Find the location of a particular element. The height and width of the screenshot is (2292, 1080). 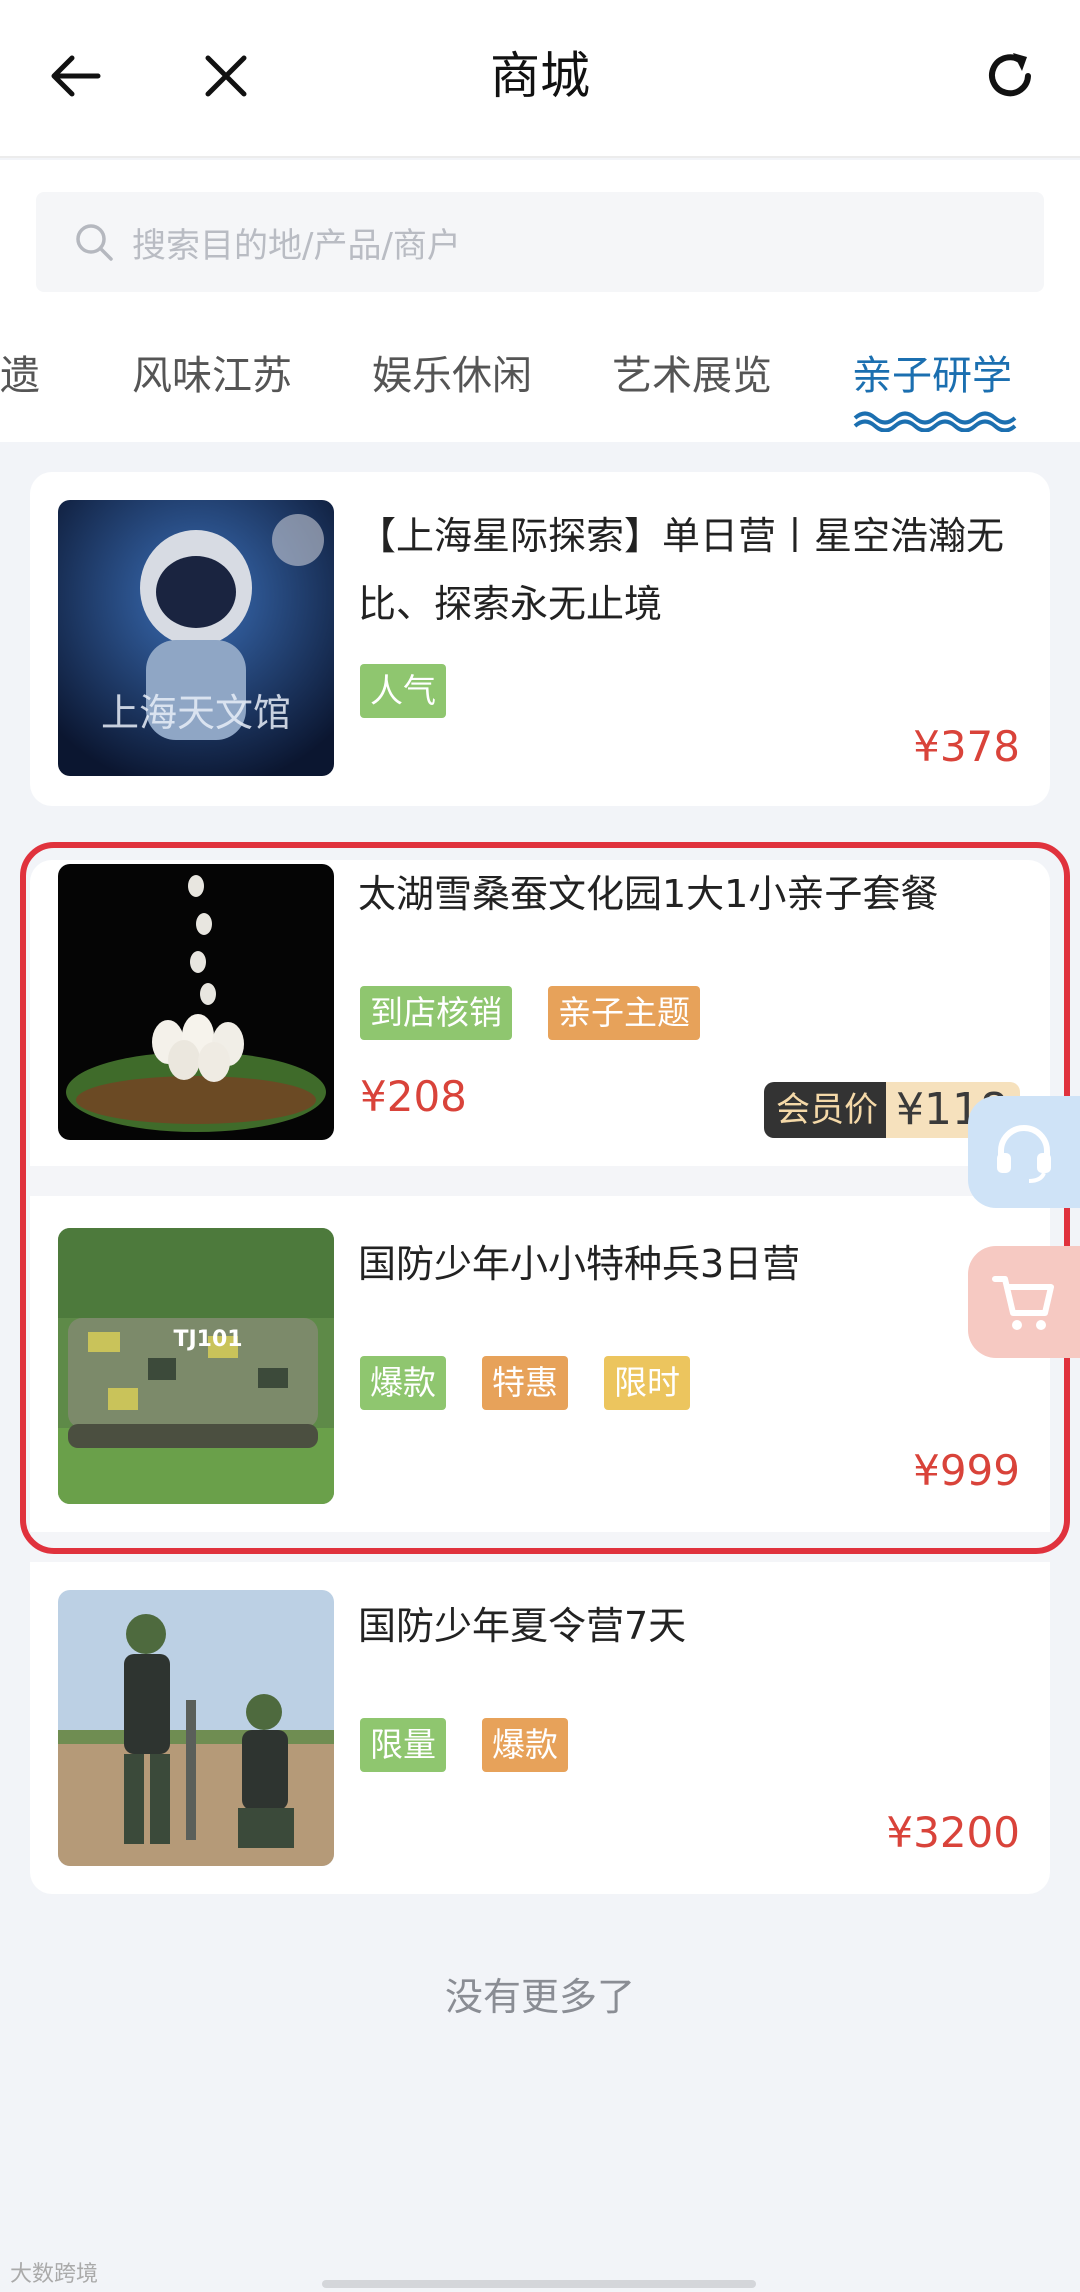

headset-icon is located at coordinates (1024, 1154).